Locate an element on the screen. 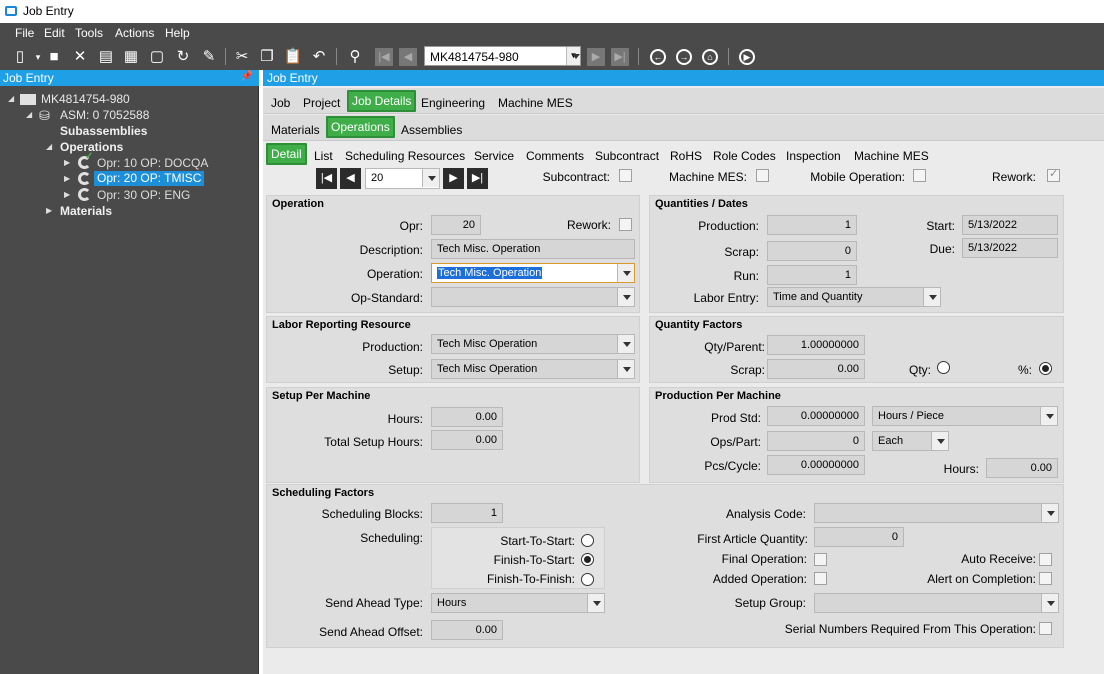 The width and height of the screenshot is (1104, 674). analysis-code-combo is located at coordinates (936, 513).